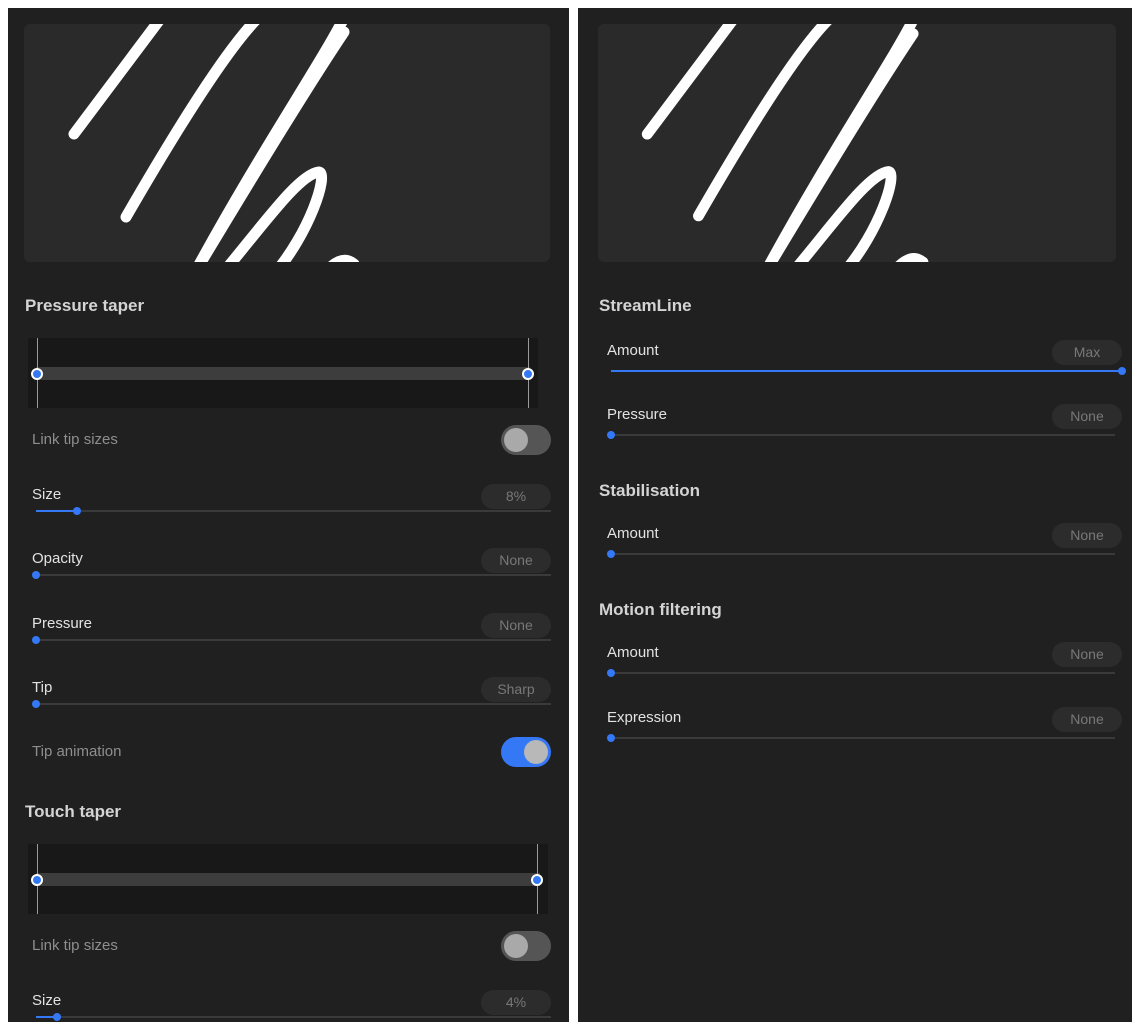  What do you see at coordinates (47, 494) in the screenshot?
I see `pt-size-label: Size` at bounding box center [47, 494].